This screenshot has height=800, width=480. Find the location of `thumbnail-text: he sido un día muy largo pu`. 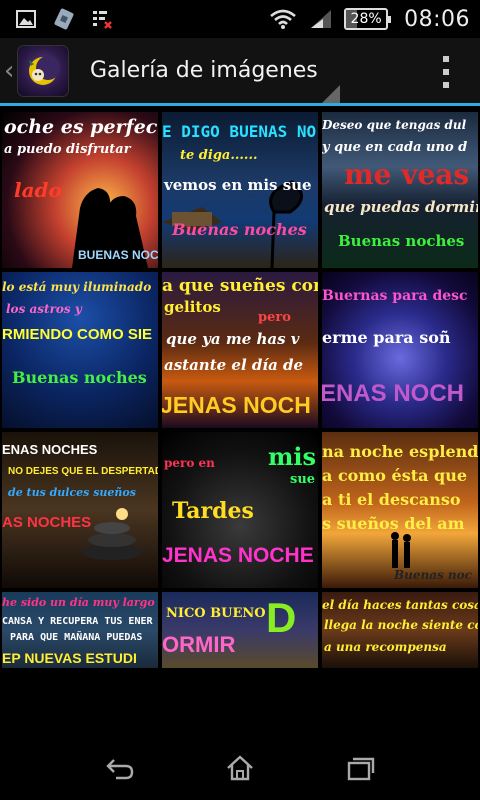

thumbnail-text: he sido un día muy largo pu is located at coordinates (80, 602).